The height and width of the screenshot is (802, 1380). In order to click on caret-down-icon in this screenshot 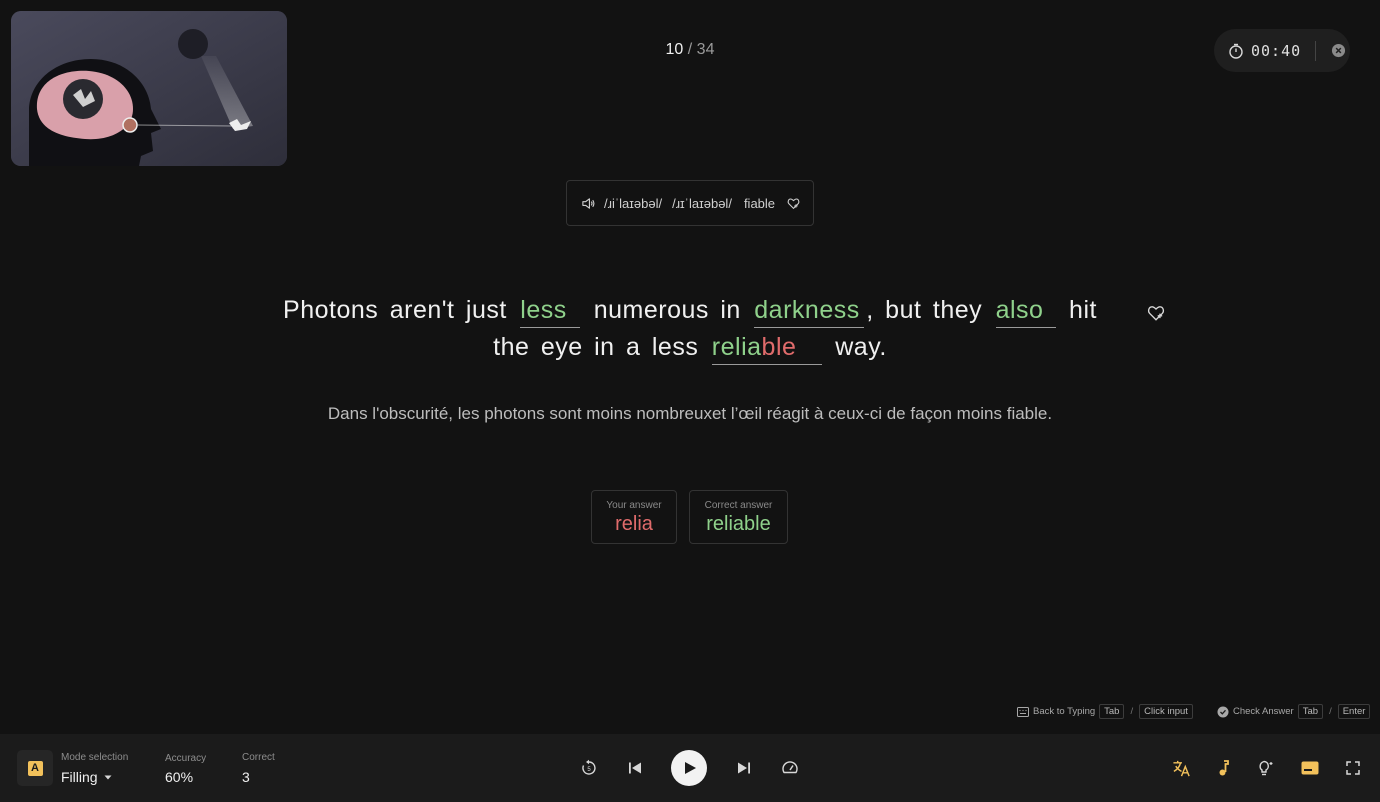, I will do `click(108, 777)`.